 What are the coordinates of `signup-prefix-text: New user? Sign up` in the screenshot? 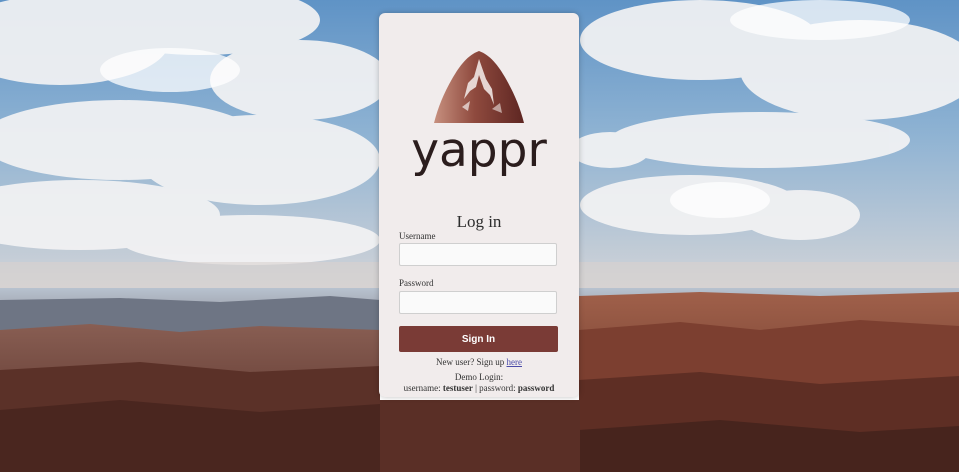 It's located at (470, 362).